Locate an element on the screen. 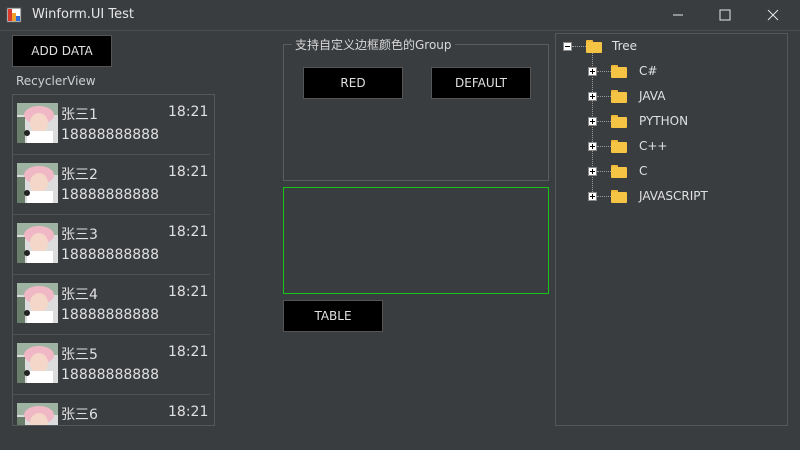  tree-node-label: C# is located at coordinates (648, 71).